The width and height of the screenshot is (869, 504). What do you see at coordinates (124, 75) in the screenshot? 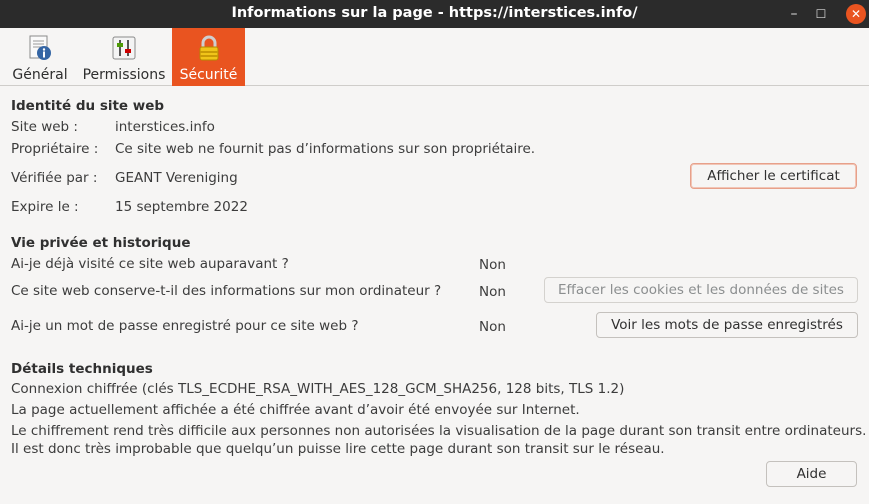
I see `tab-permissions-label: Permissions` at bounding box center [124, 75].